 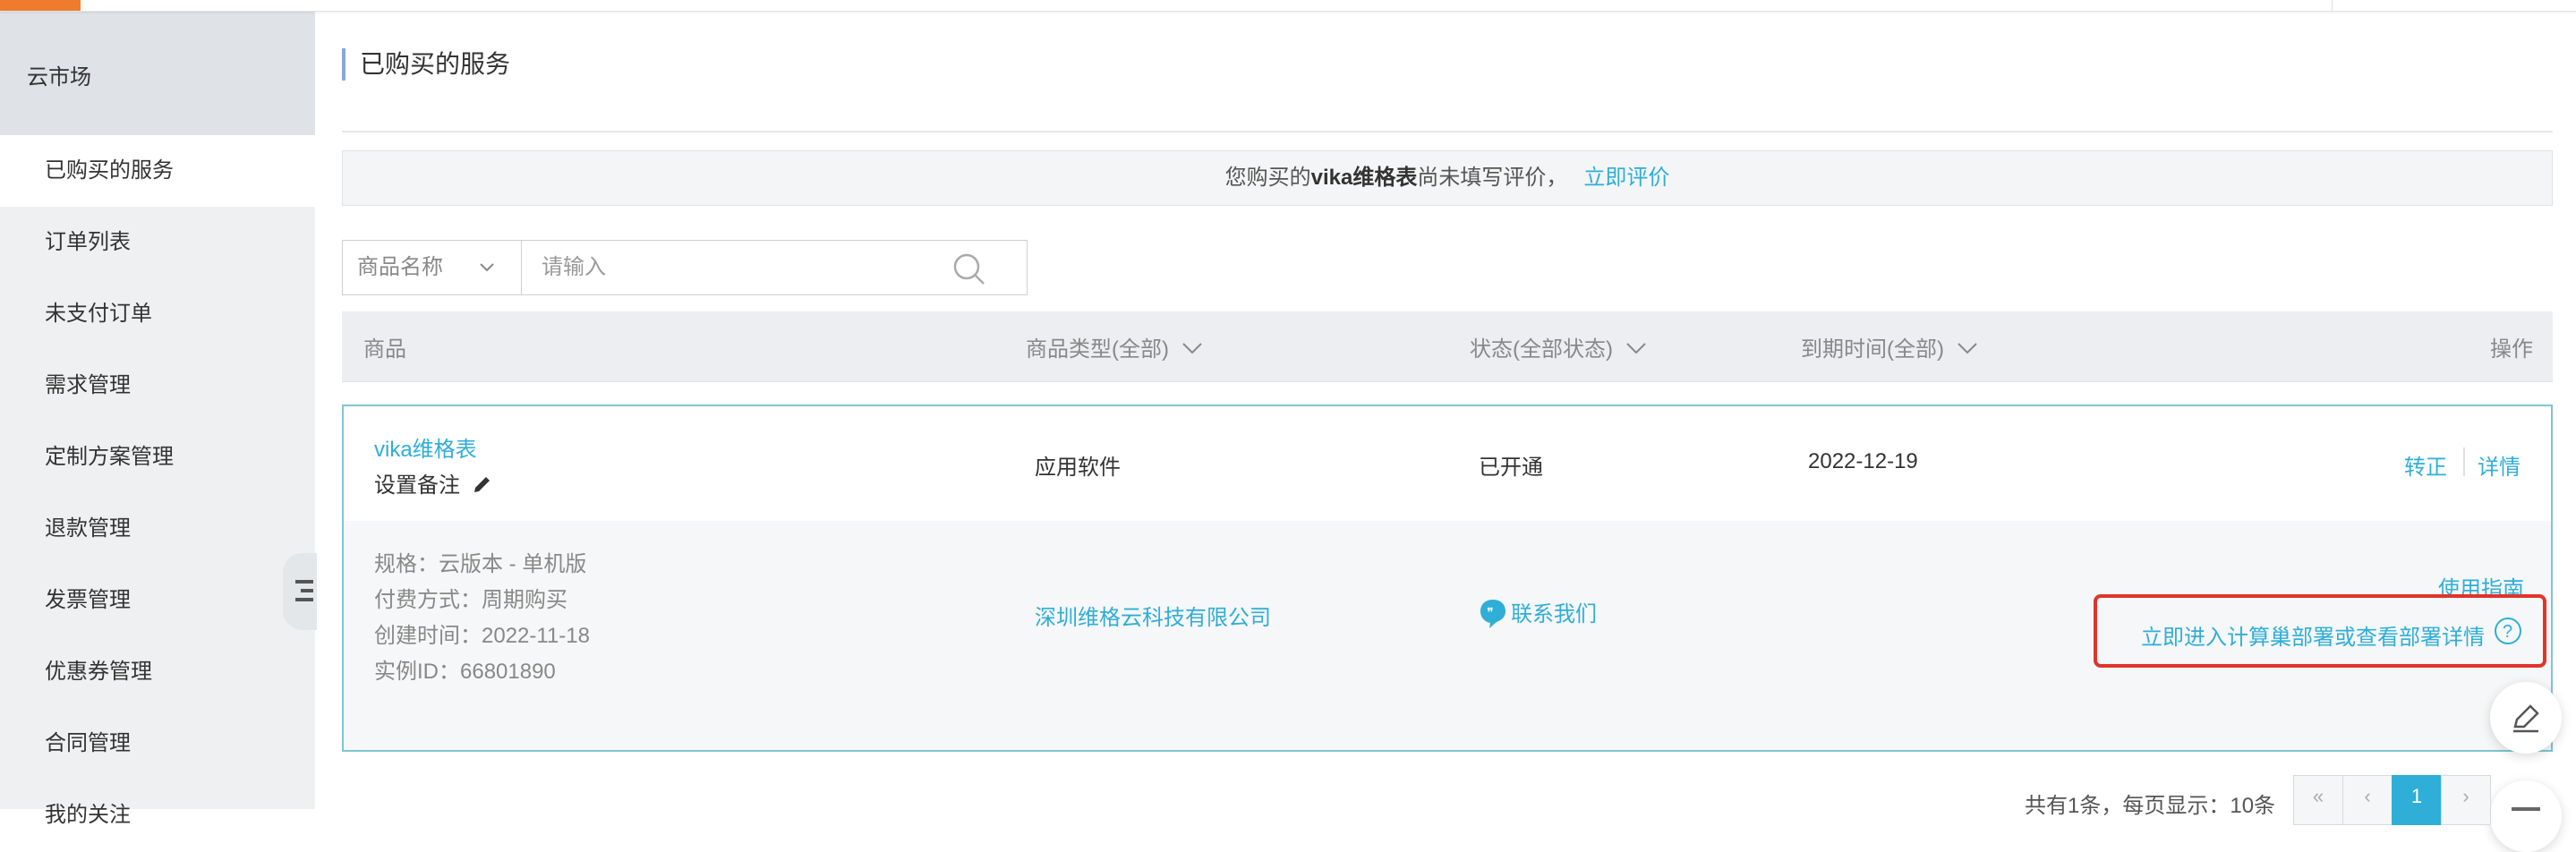 What do you see at coordinates (304, 590) in the screenshot?
I see `collapse-menu-icon` at bounding box center [304, 590].